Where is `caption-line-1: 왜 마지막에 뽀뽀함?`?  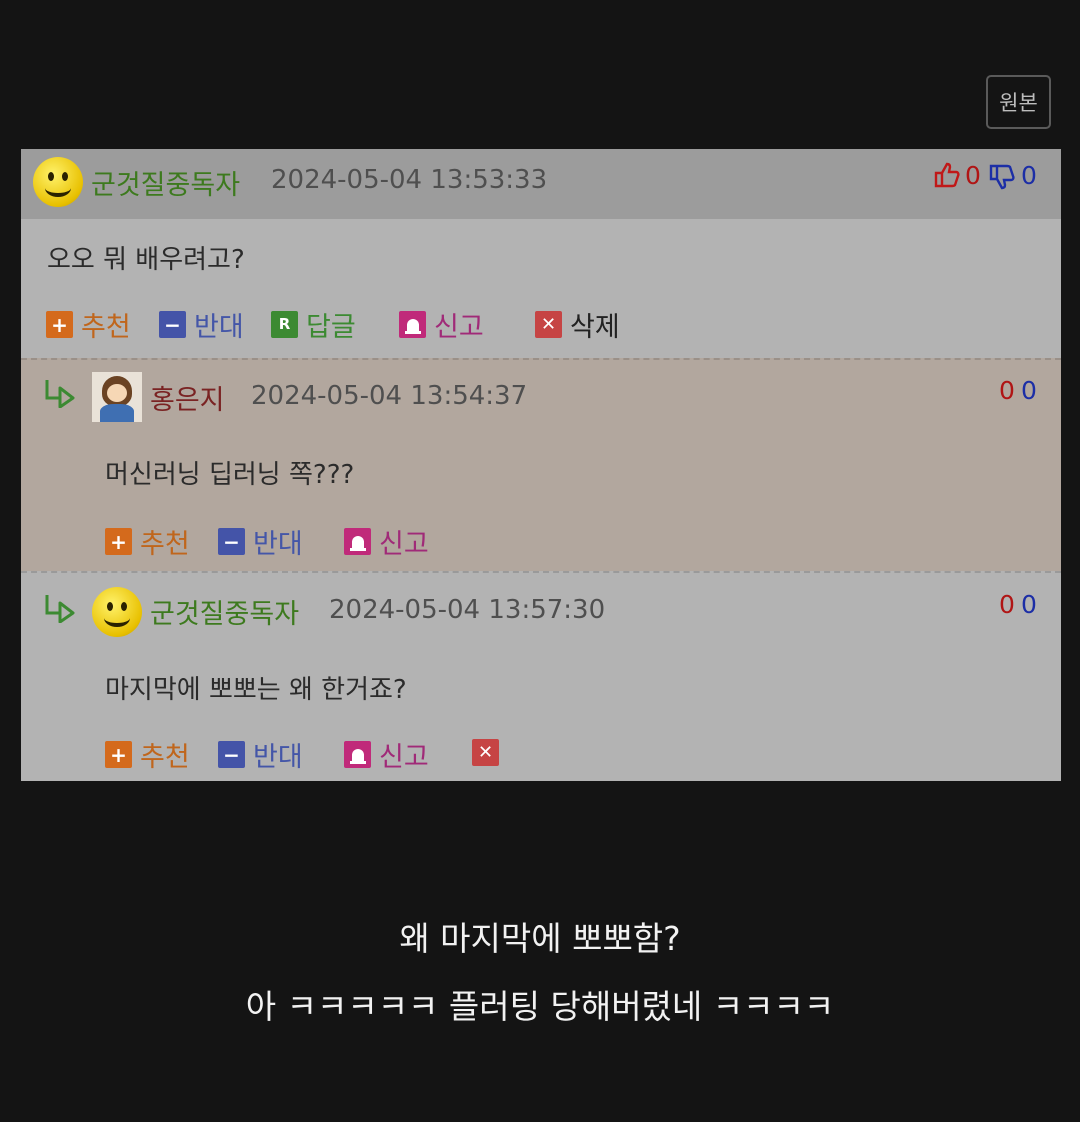 caption-line-1: 왜 마지막에 뽀뽀함? is located at coordinates (540, 938).